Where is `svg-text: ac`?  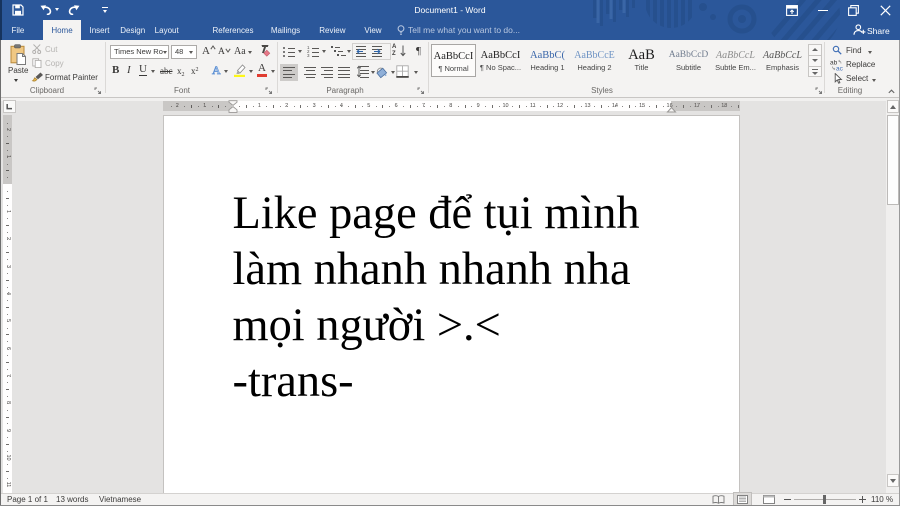
svg-text: ac is located at coordinates (840, 69).